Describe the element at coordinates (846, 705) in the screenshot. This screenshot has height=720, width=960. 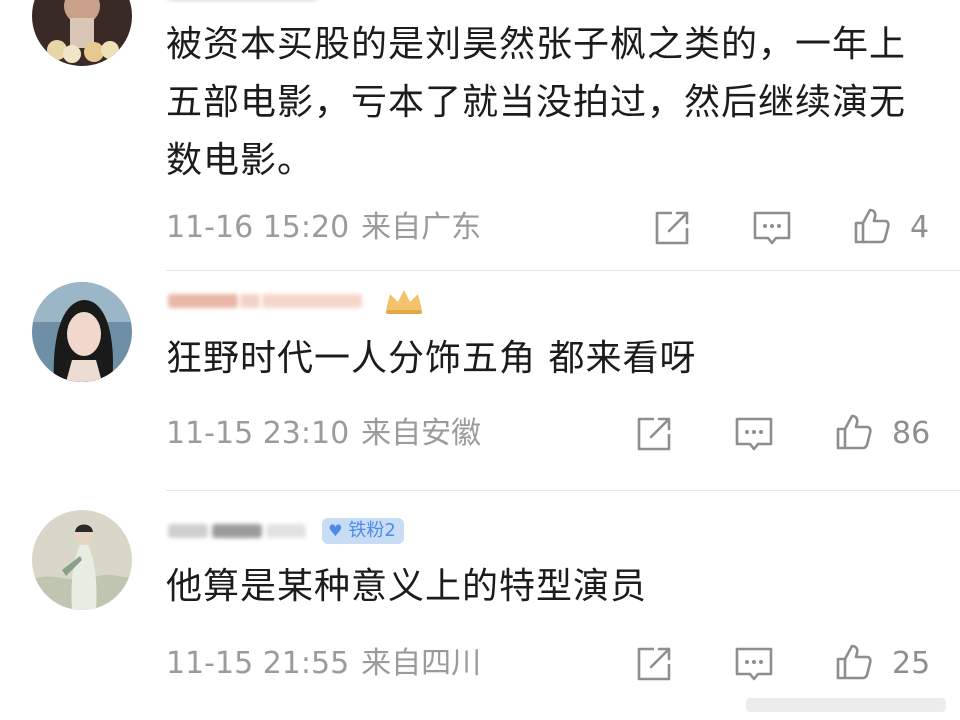
I see `watermark` at that location.